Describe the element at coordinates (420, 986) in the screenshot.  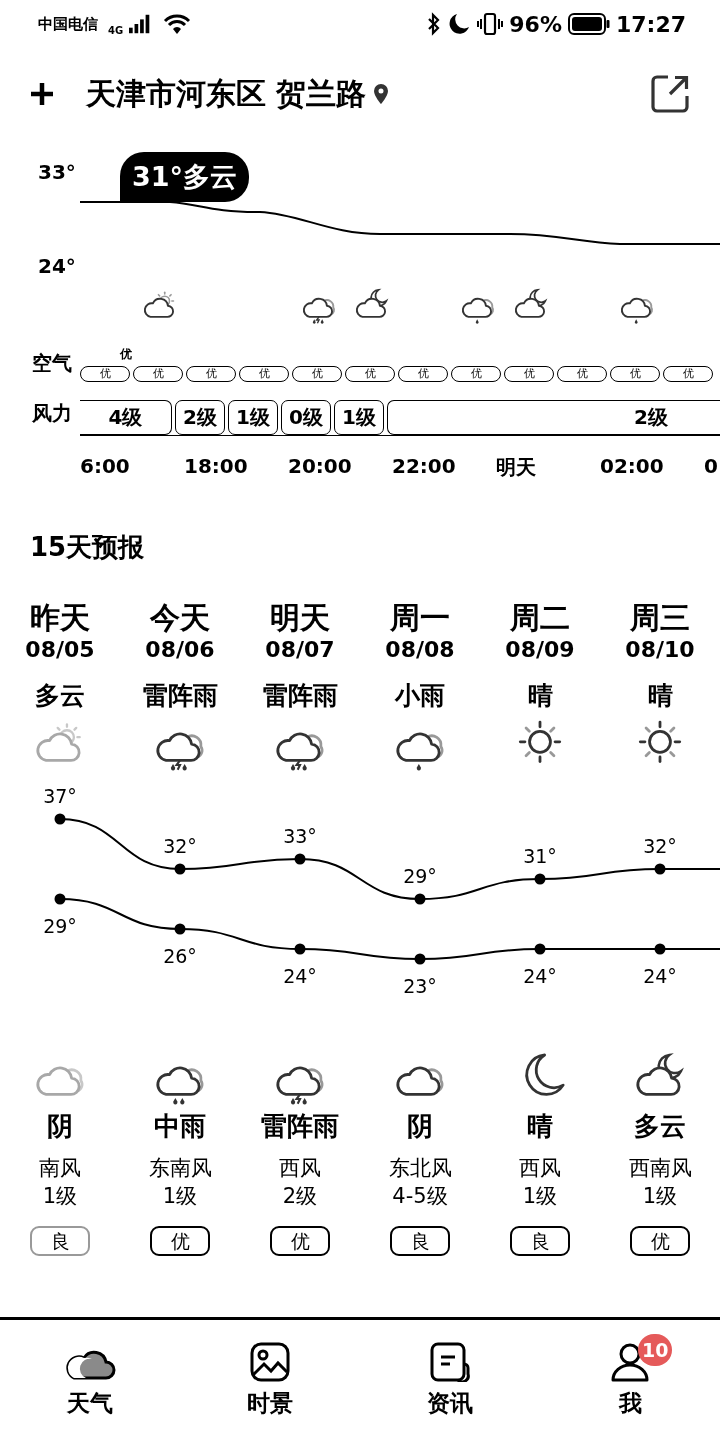
I see `temperature-label: 23°` at that location.